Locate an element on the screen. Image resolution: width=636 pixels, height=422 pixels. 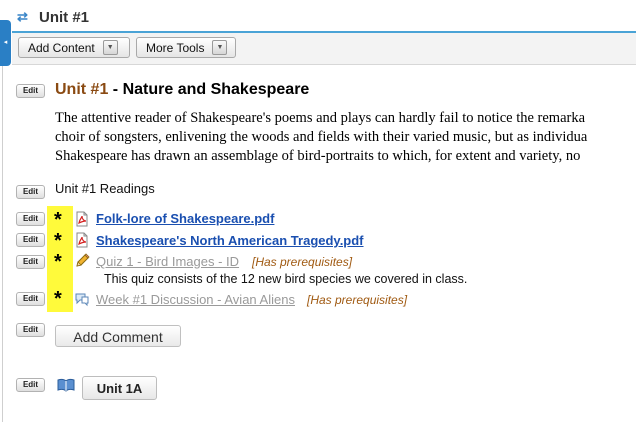
more-tools-label: More Tools is located at coordinates (175, 47).